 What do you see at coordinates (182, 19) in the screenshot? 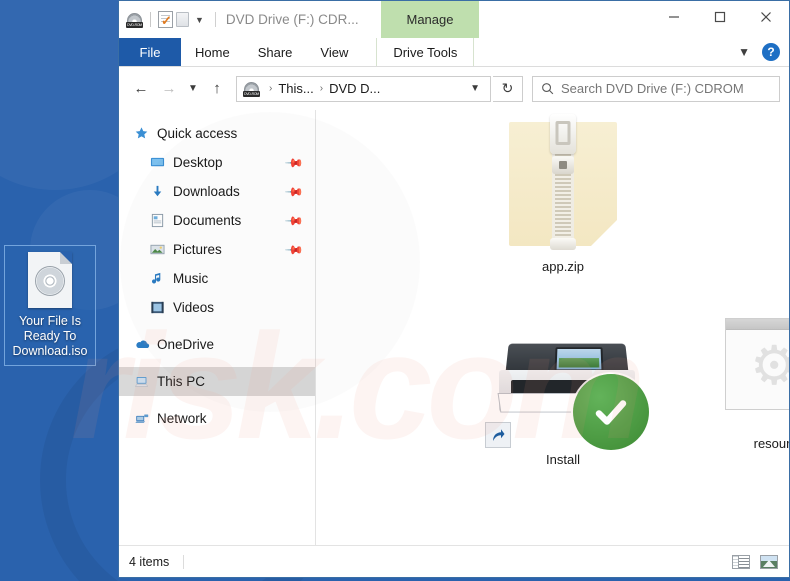
I see `new-folder-icon` at bounding box center [182, 19].